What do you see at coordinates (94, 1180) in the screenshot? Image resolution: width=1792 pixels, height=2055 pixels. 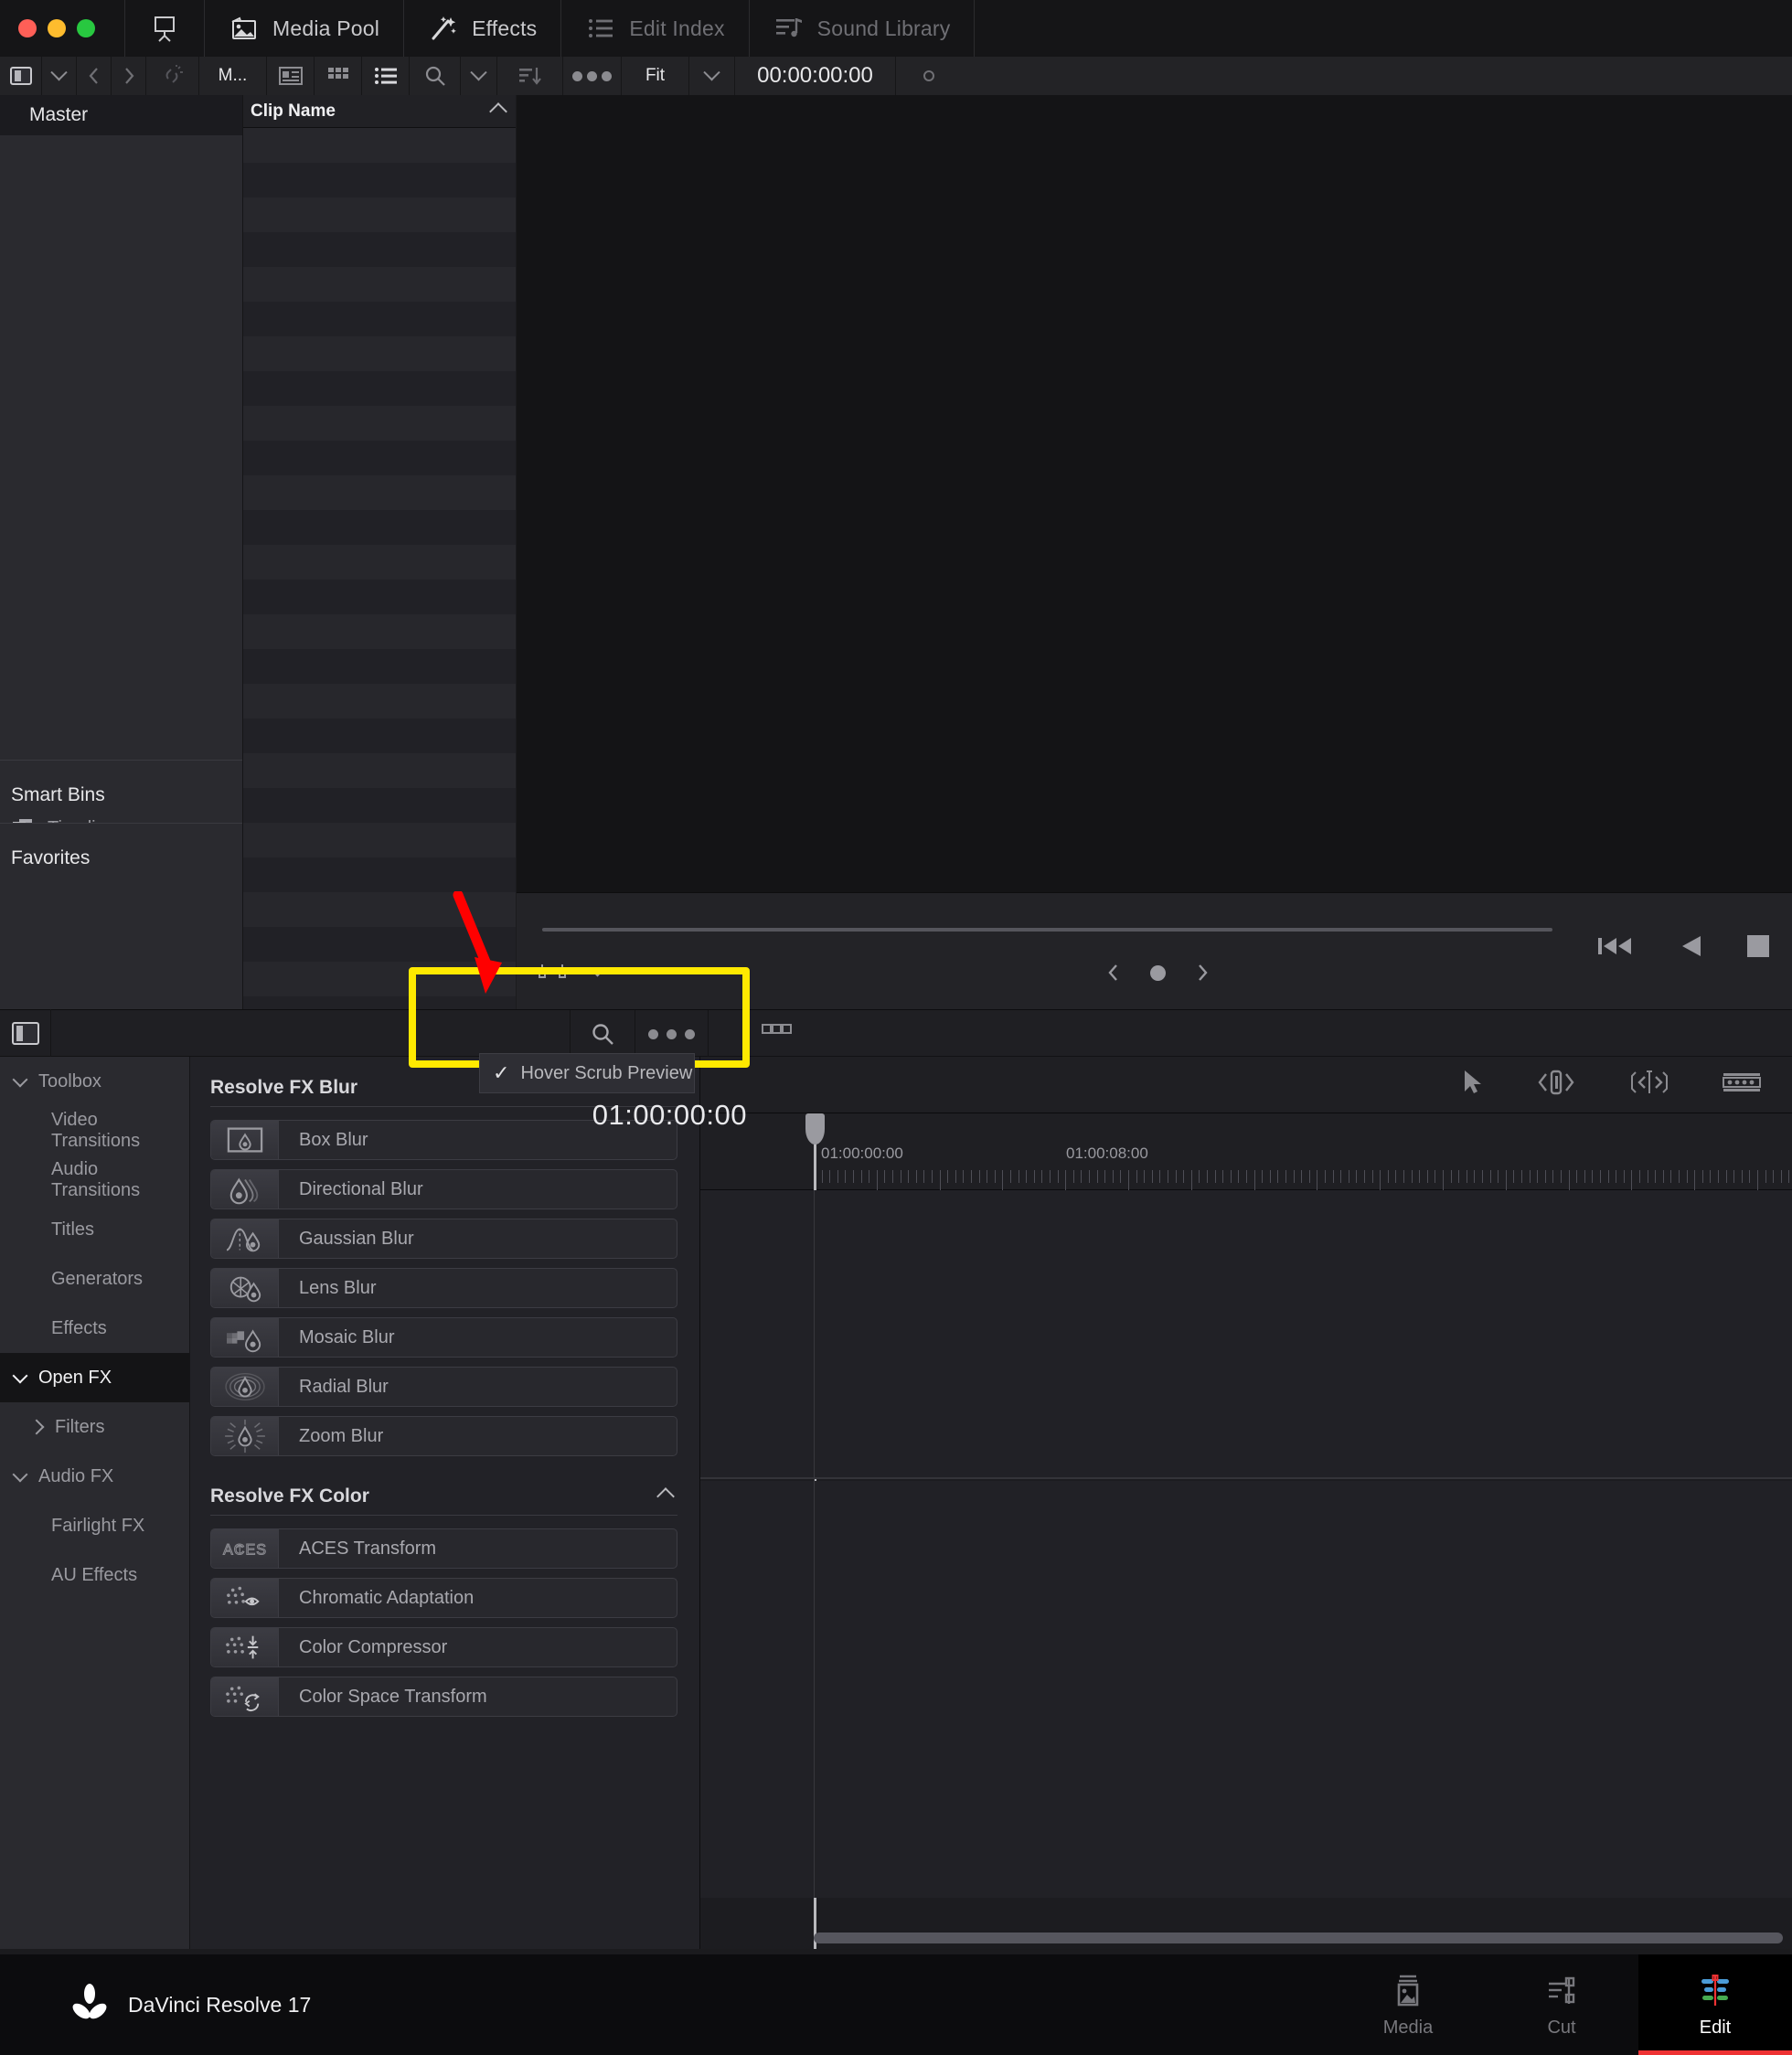 I see `effects-tree-item-audio-transitions: Audio Transitions` at bounding box center [94, 1180].